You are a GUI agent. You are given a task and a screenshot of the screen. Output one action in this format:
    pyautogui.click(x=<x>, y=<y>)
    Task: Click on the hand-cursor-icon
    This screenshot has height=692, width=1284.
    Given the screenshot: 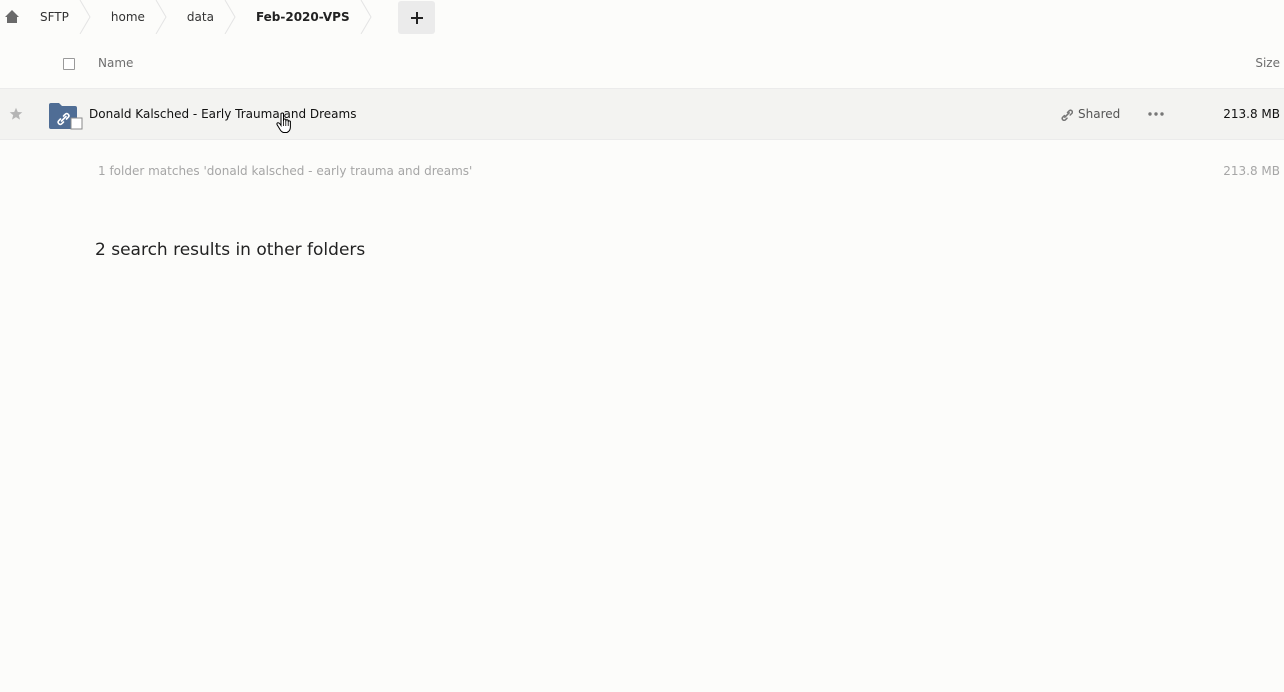 What is the action you would take?
    pyautogui.click(x=283, y=122)
    